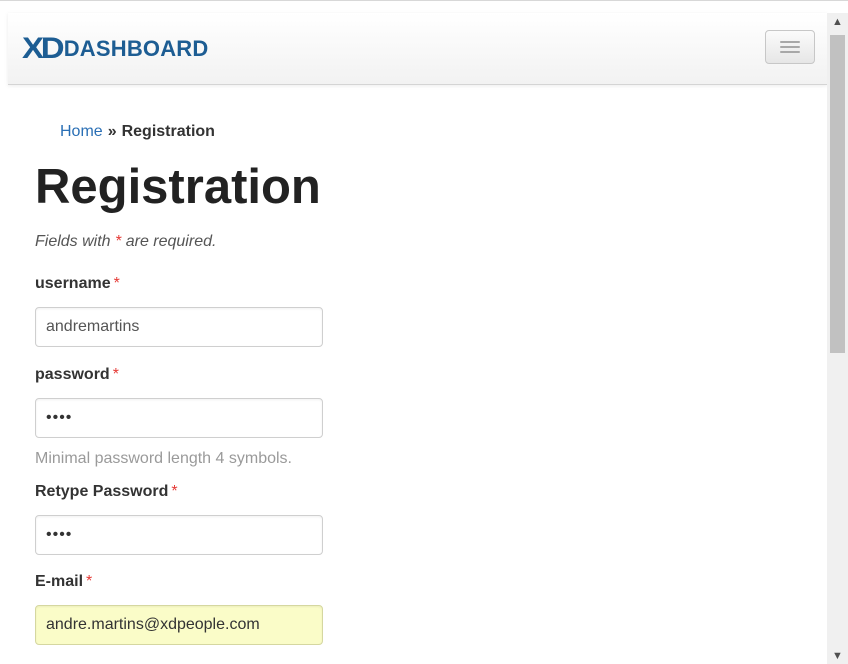  Describe the element at coordinates (168, 131) in the screenshot. I see `breadcrumb-current: Registration` at that location.